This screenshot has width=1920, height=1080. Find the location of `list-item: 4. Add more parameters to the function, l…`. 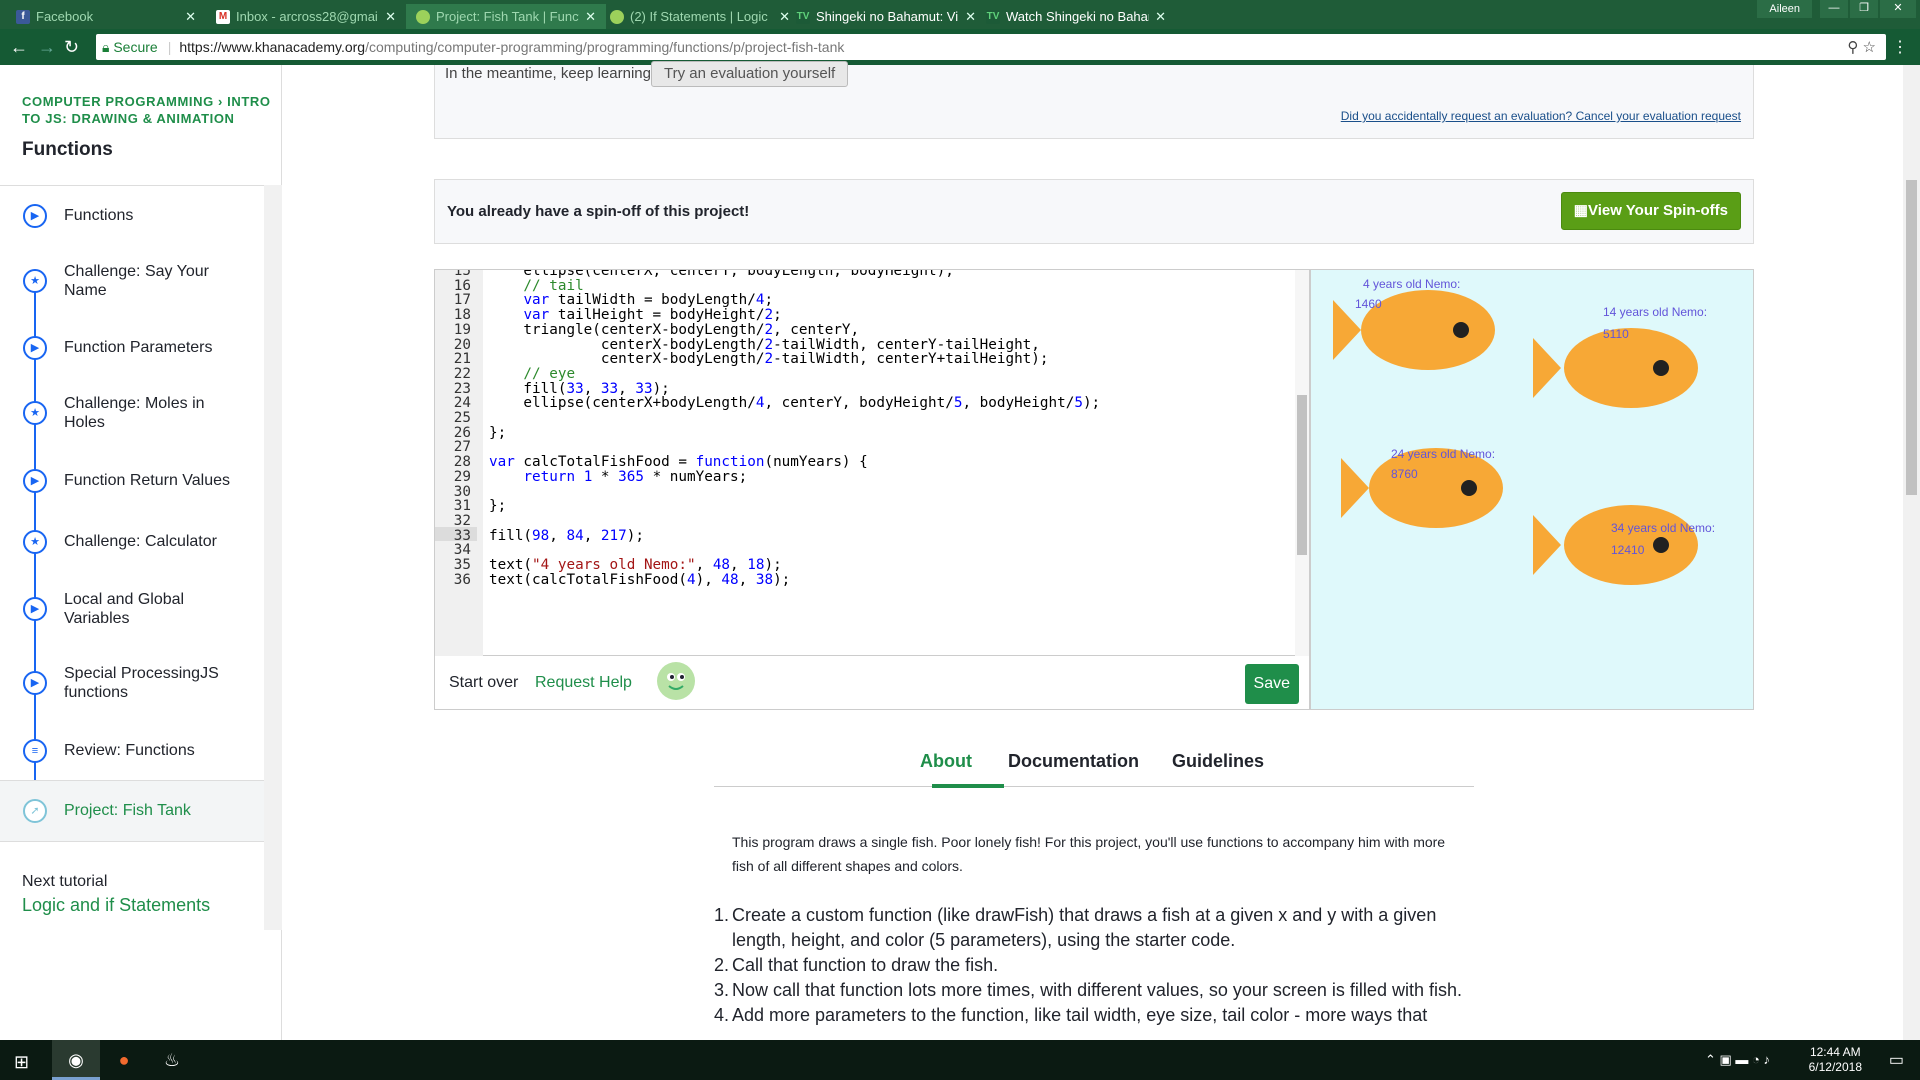

list-item: 4. Add more parameters to the function, l… is located at coordinates (1071, 1015).